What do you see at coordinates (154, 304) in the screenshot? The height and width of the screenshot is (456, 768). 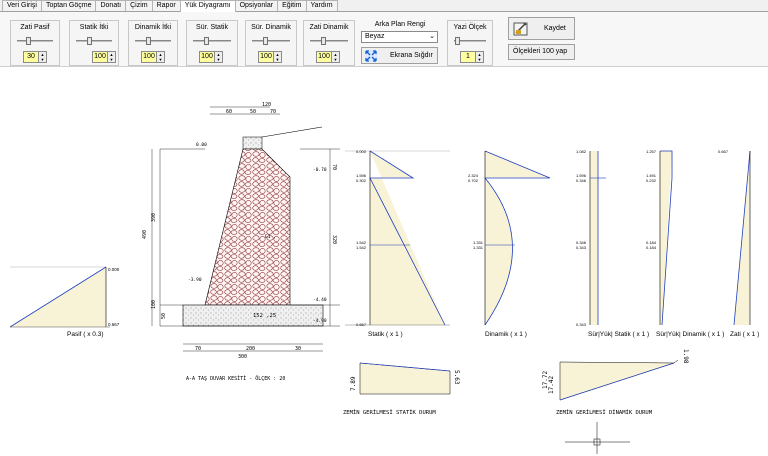 I see `wall-left-dim: 100` at bounding box center [154, 304].